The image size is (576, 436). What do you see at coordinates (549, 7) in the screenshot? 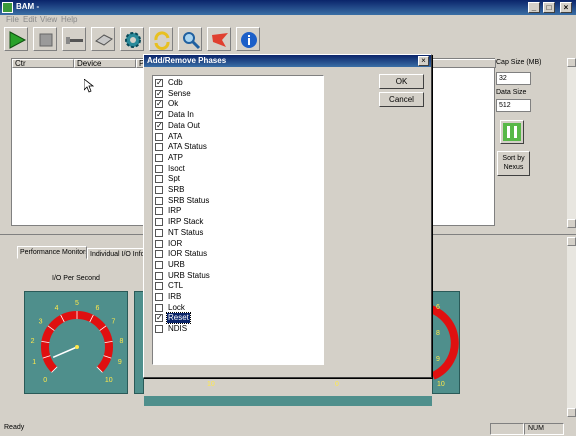
I see `maximize-button: □` at bounding box center [549, 7].